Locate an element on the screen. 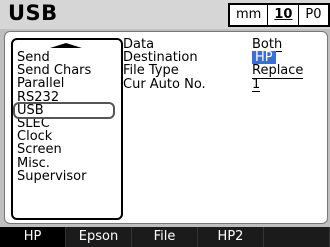 This screenshot has height=247, width=330. menu-item-rs232: RS232 is located at coordinates (65, 96).